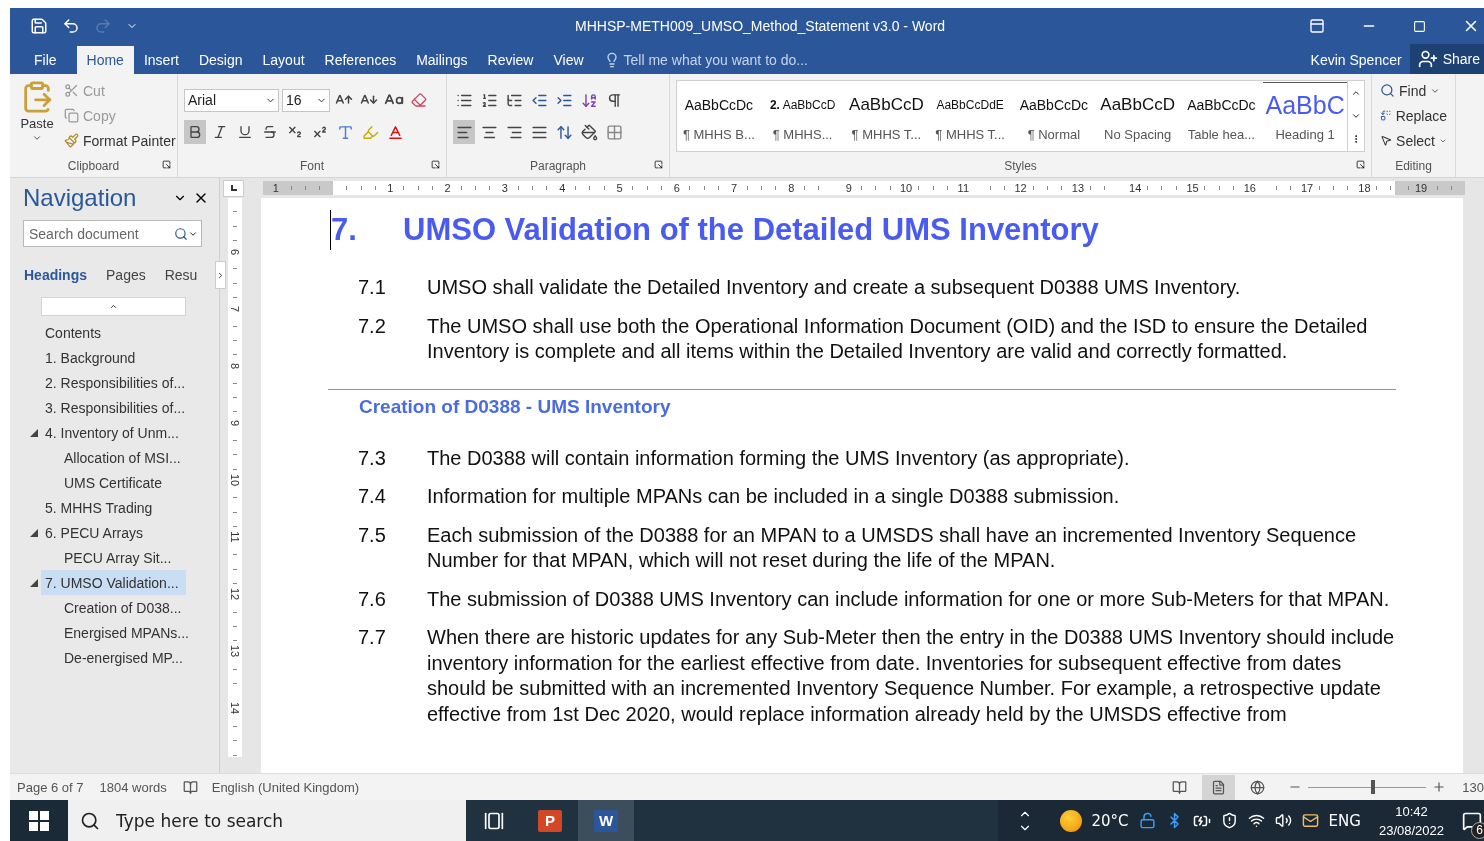  I want to click on ribbon-tab: Design, so click(220, 60).